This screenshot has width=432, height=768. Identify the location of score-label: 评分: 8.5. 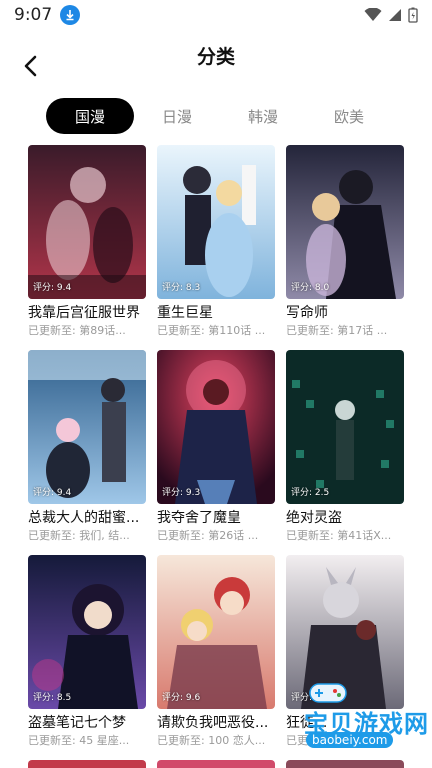
(52, 698).